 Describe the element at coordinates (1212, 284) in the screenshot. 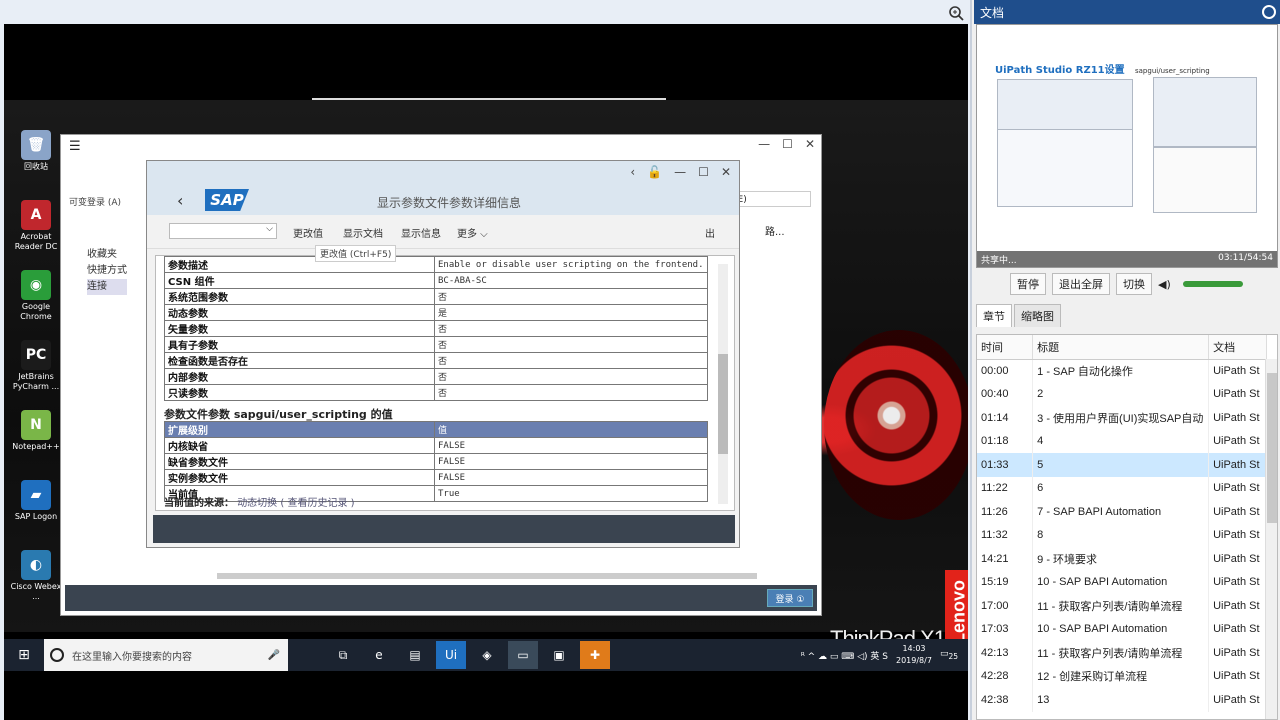

I see `volume-slider` at that location.